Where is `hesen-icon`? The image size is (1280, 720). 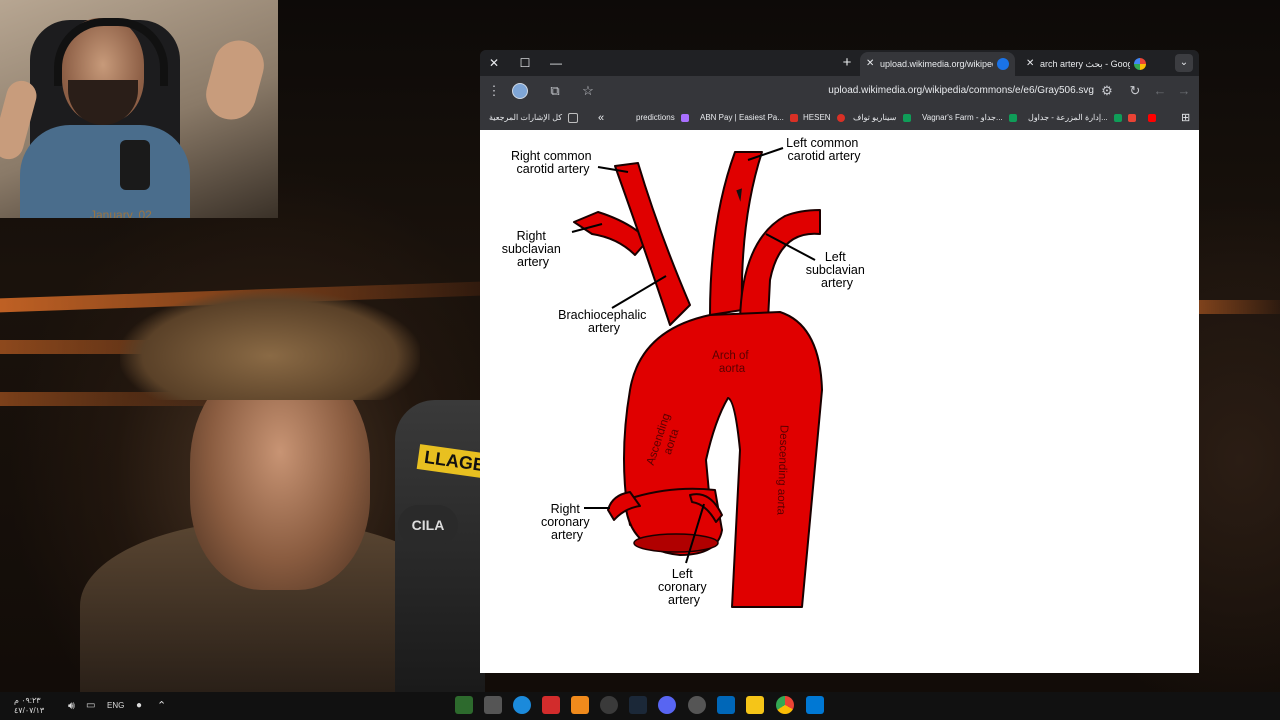
hesen-icon is located at coordinates (840, 117).